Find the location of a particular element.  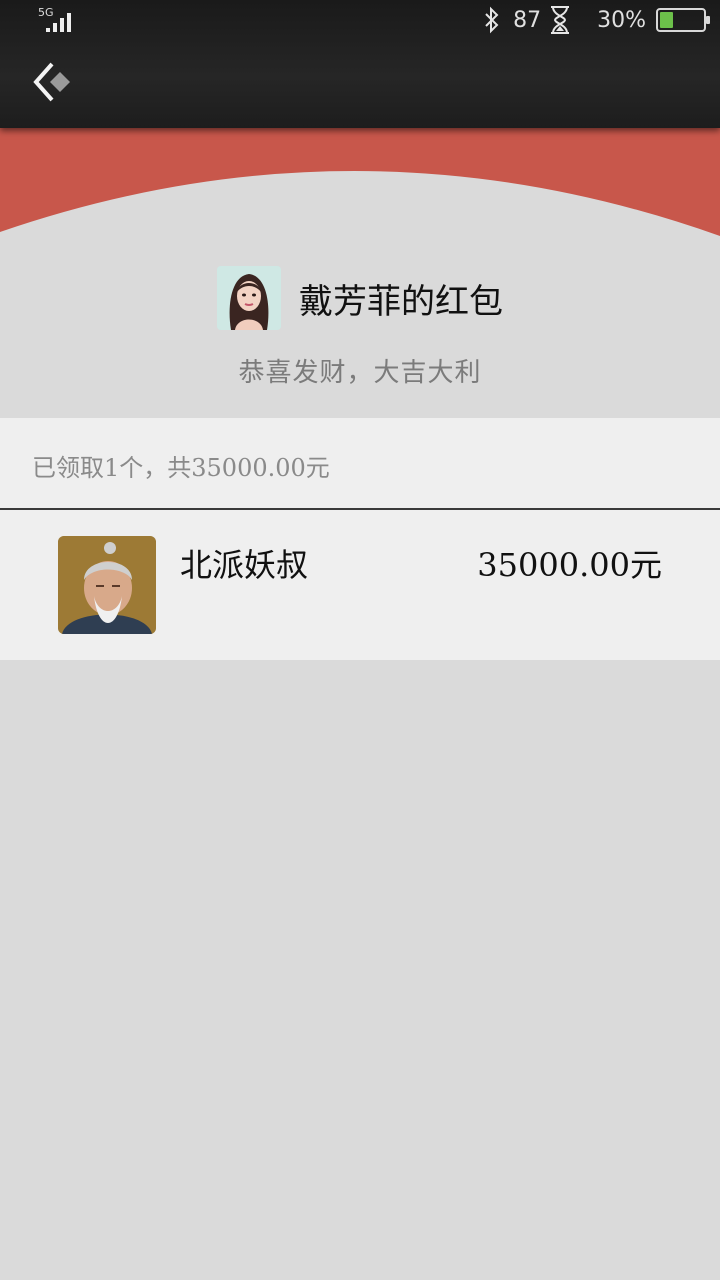

signal-bars-icon is located at coordinates (58, 22).